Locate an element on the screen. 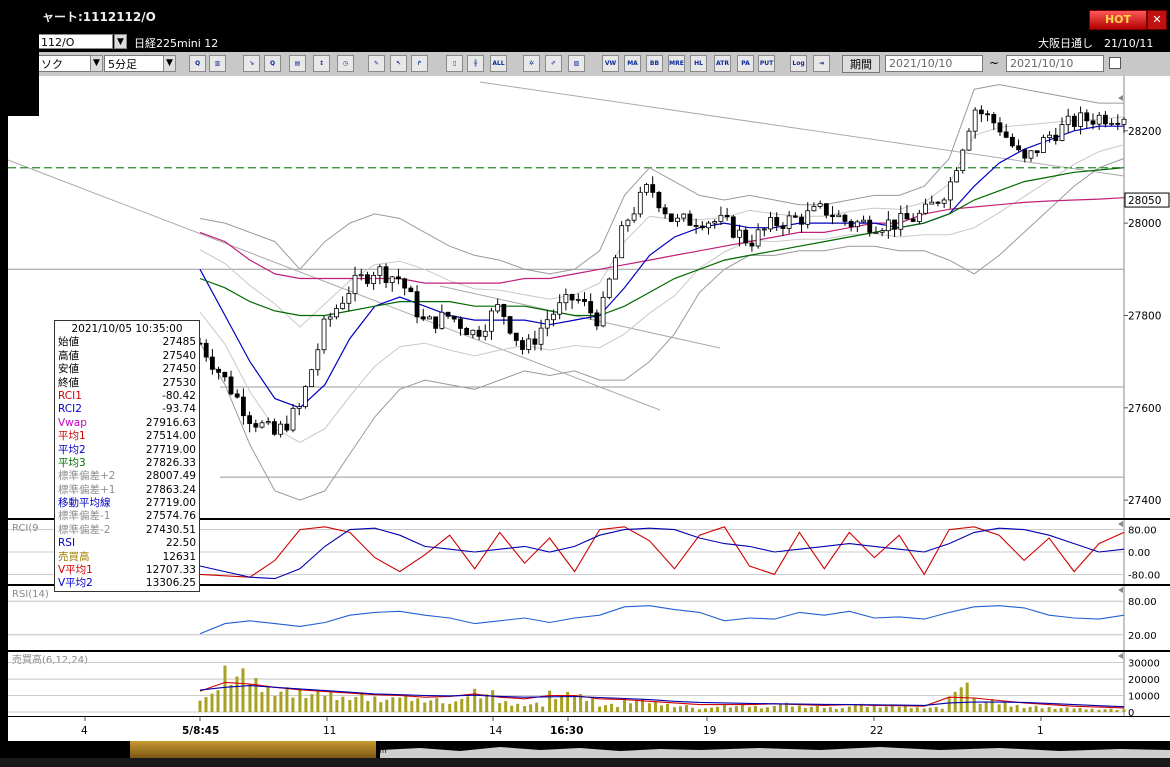 Image resolution: width=1170 pixels, height=767 pixels. search-icon: Q is located at coordinates (272, 63).